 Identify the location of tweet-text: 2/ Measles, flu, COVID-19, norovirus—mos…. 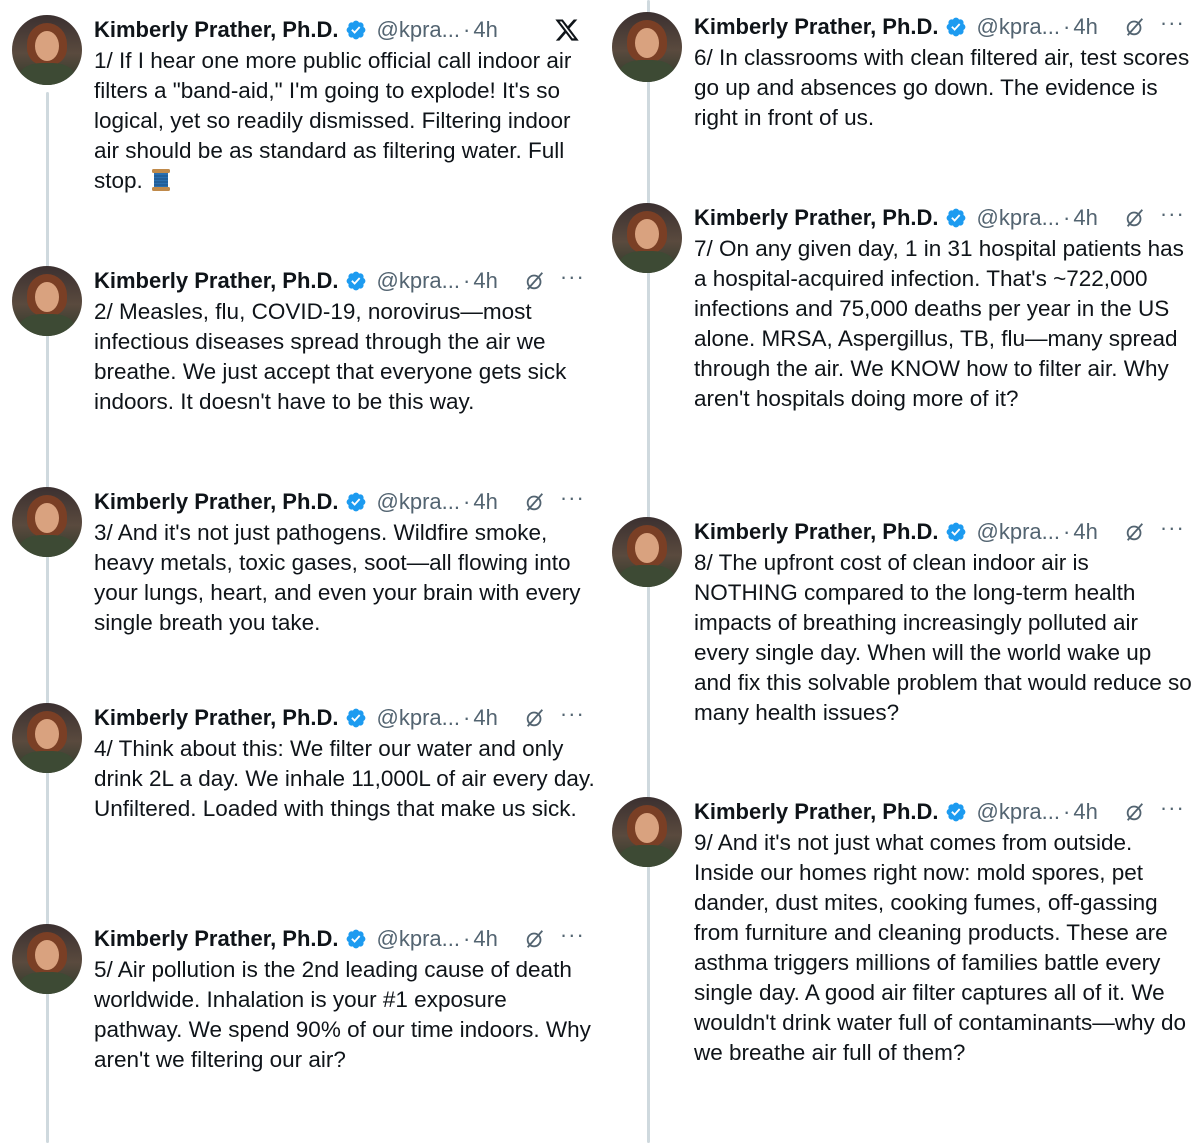
(330, 356).